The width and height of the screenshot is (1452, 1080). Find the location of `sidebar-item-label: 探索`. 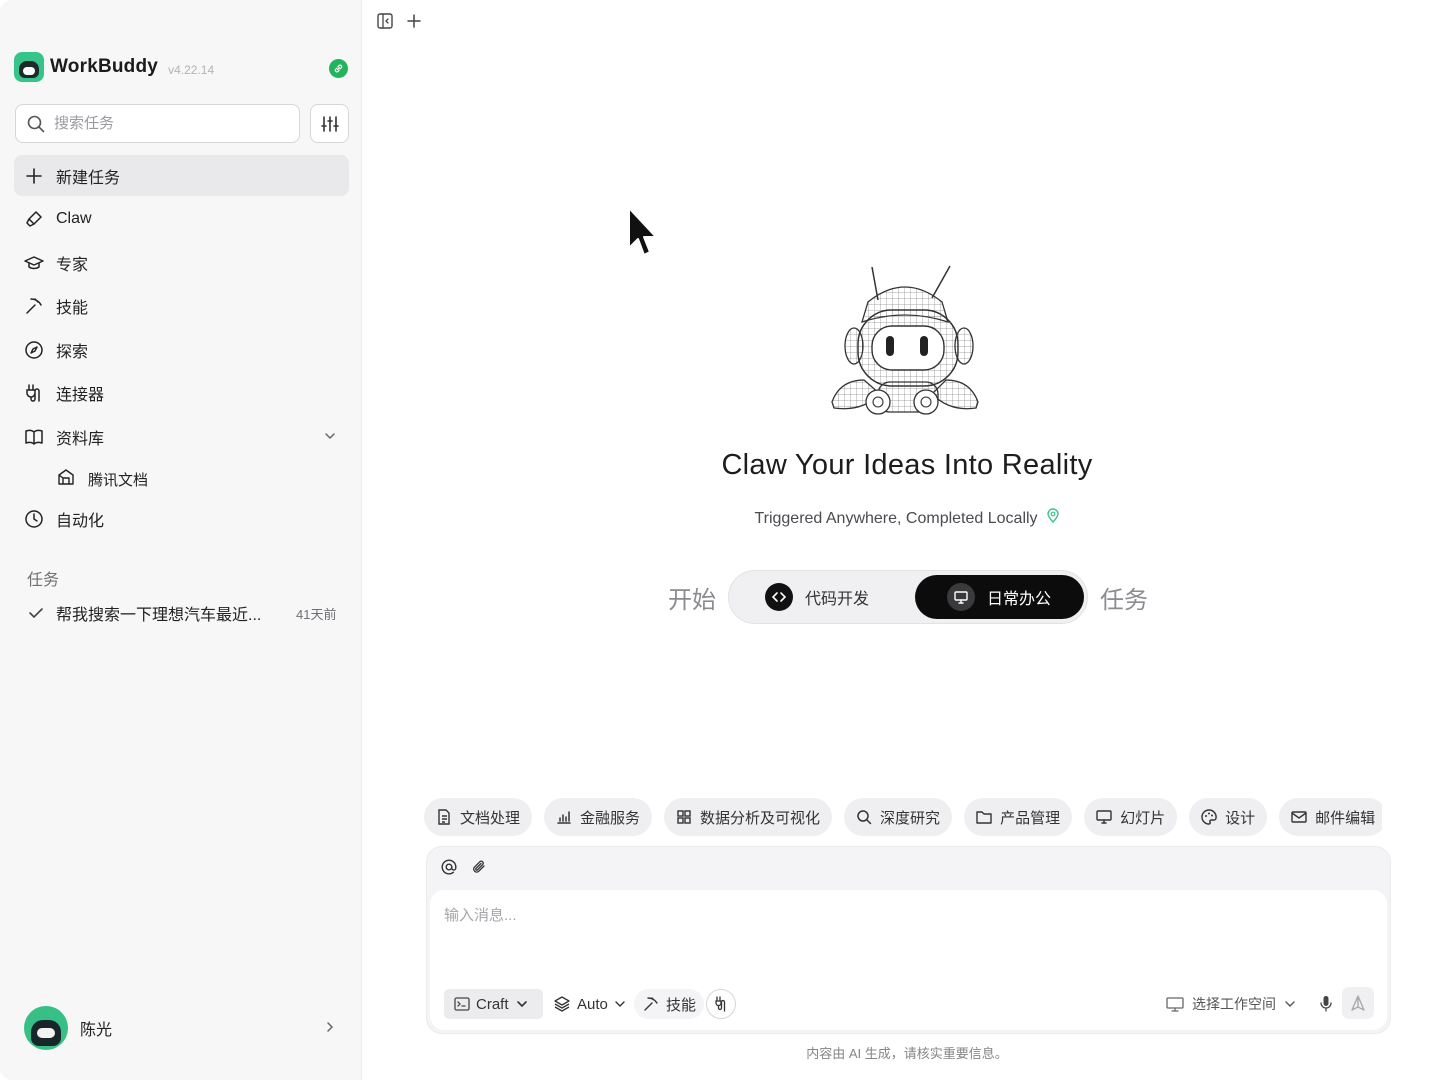

sidebar-item-label: 探索 is located at coordinates (72, 352).